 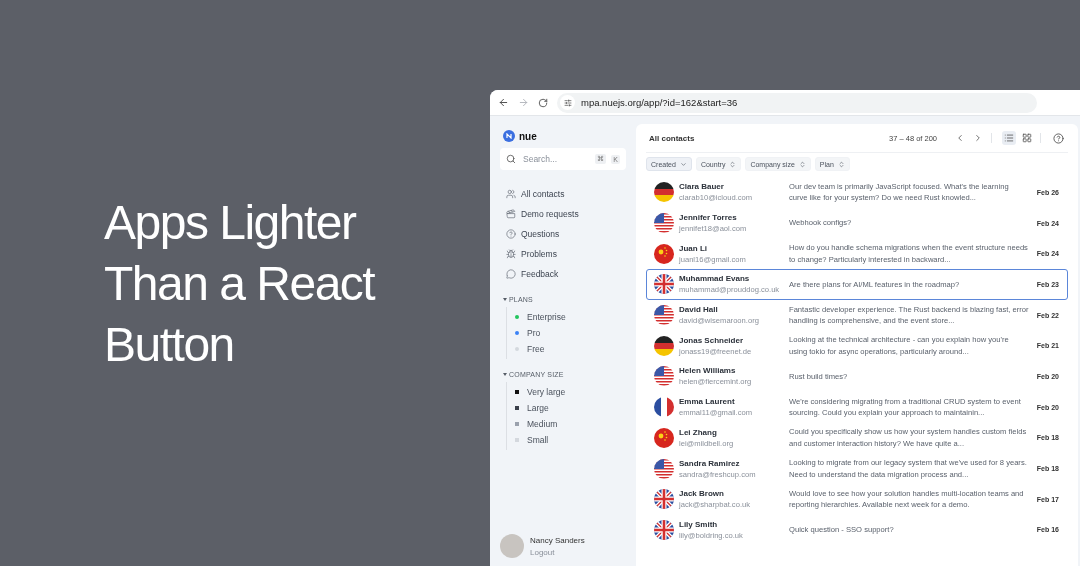 What do you see at coordinates (707, 402) in the screenshot?
I see `contact-name: Emma Laurent` at bounding box center [707, 402].